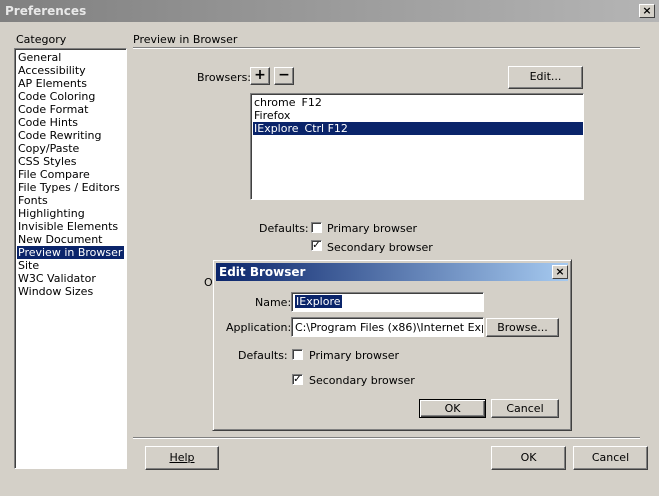 The width and height of the screenshot is (659, 496). What do you see at coordinates (70, 122) in the screenshot?
I see `category-item: Code Hints` at bounding box center [70, 122].